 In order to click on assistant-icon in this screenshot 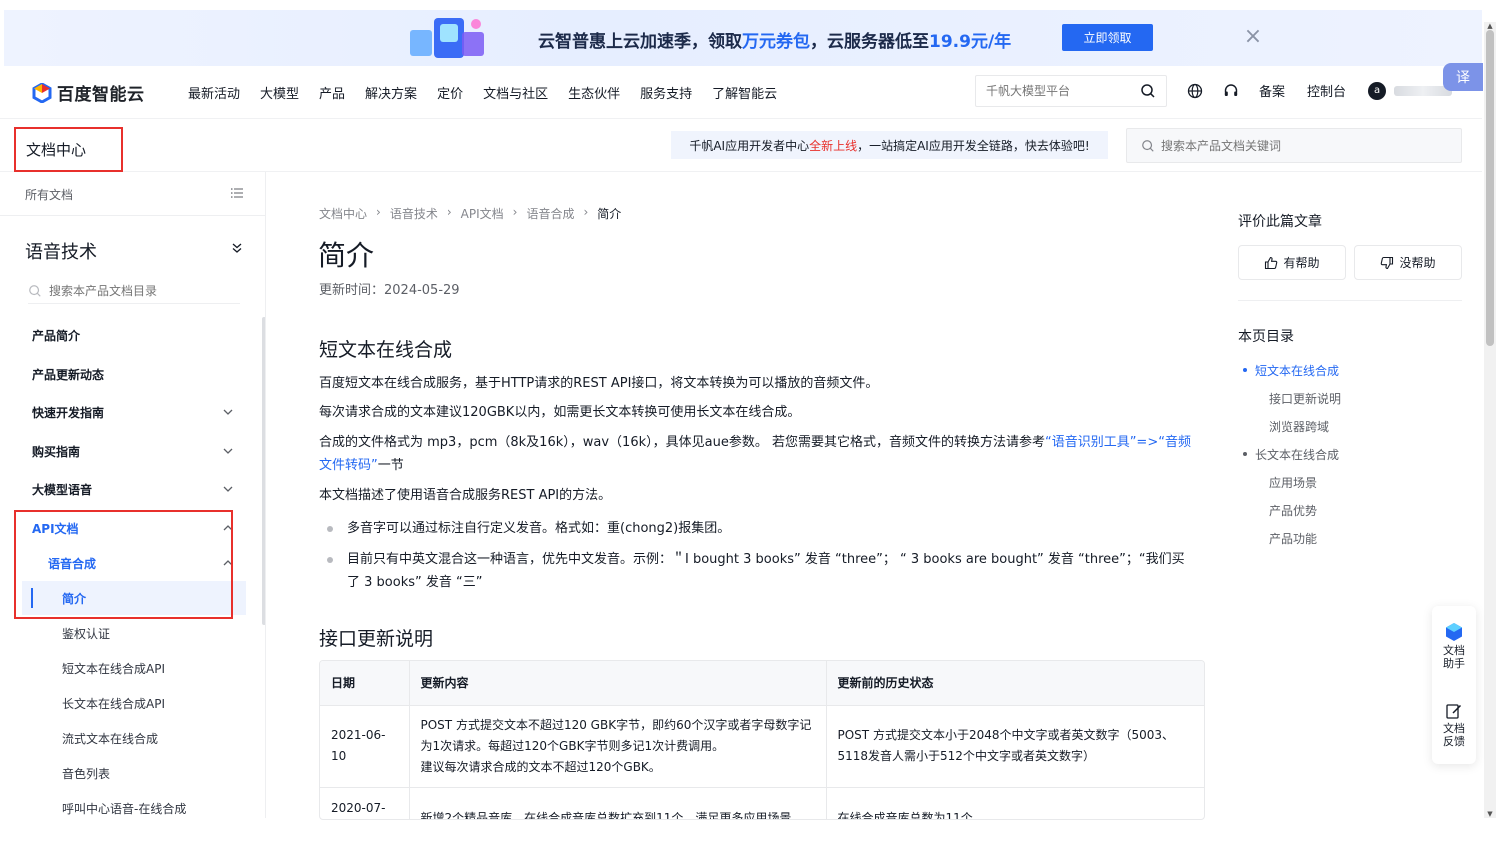, I will do `click(1454, 632)`.